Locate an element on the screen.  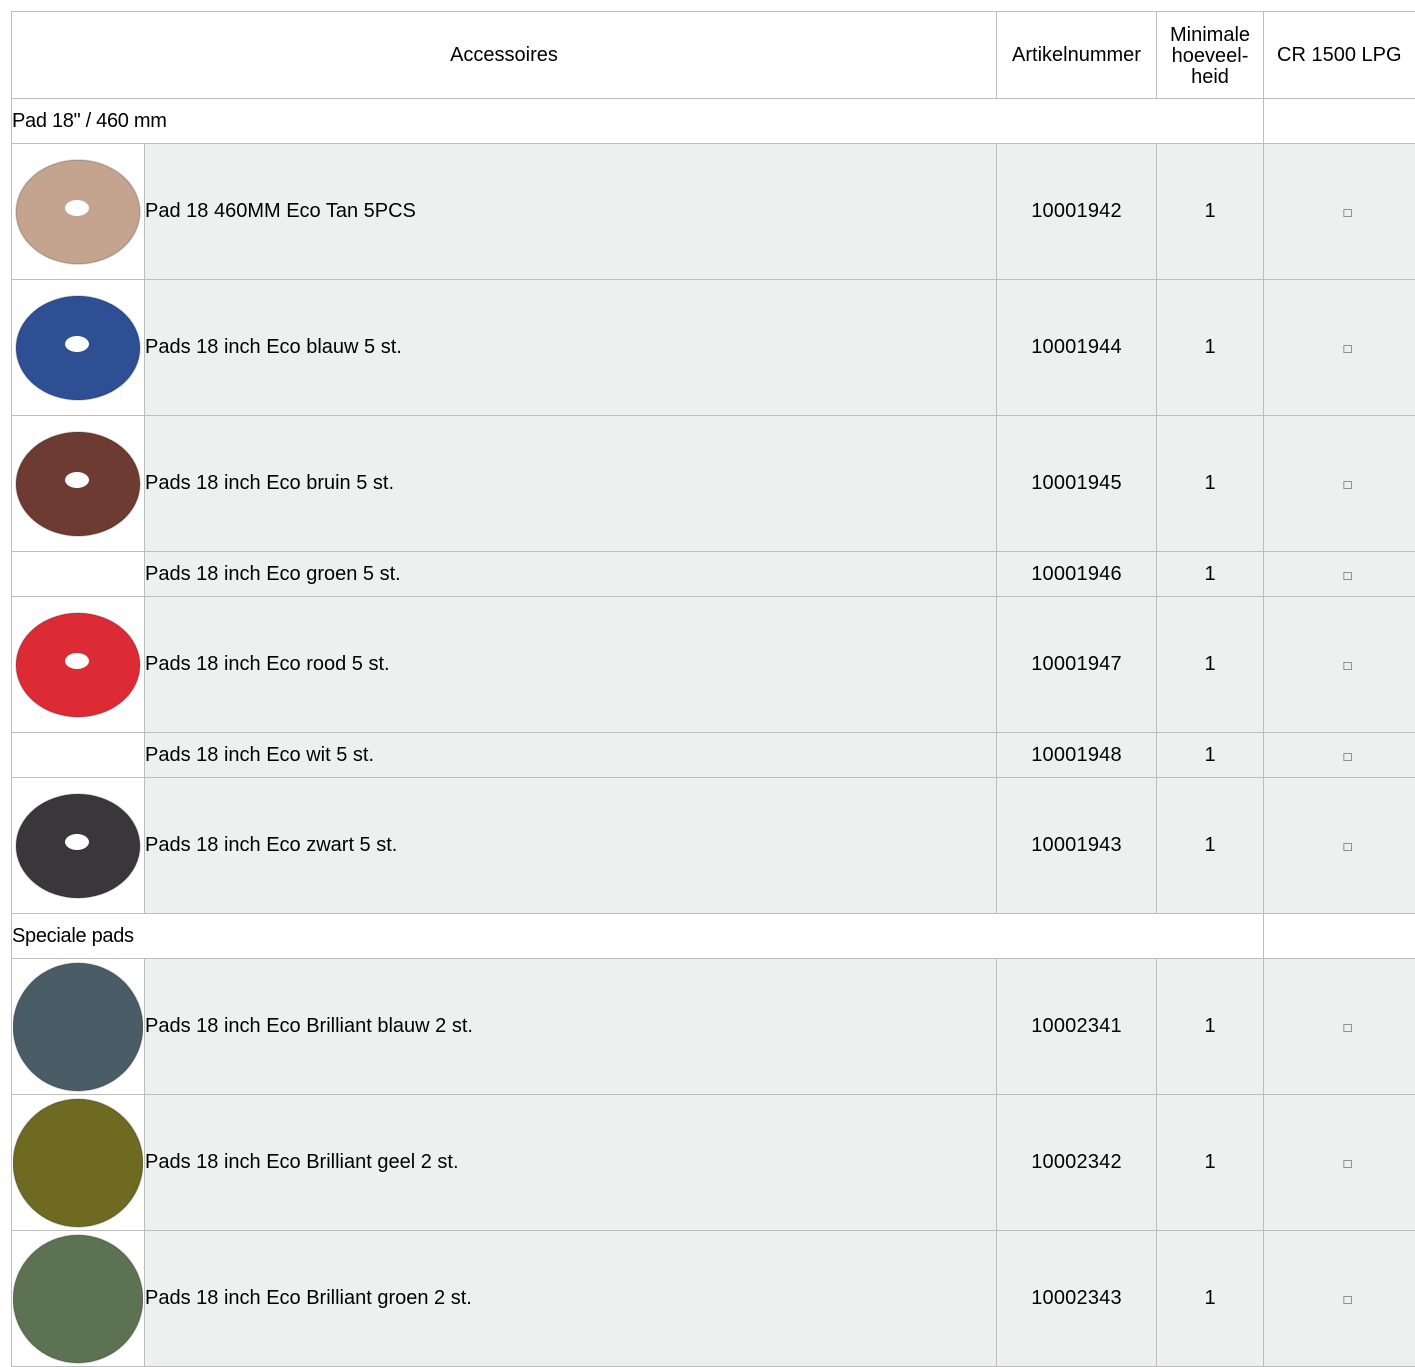
item-article-number: 10001946 is located at coordinates (1077, 574).